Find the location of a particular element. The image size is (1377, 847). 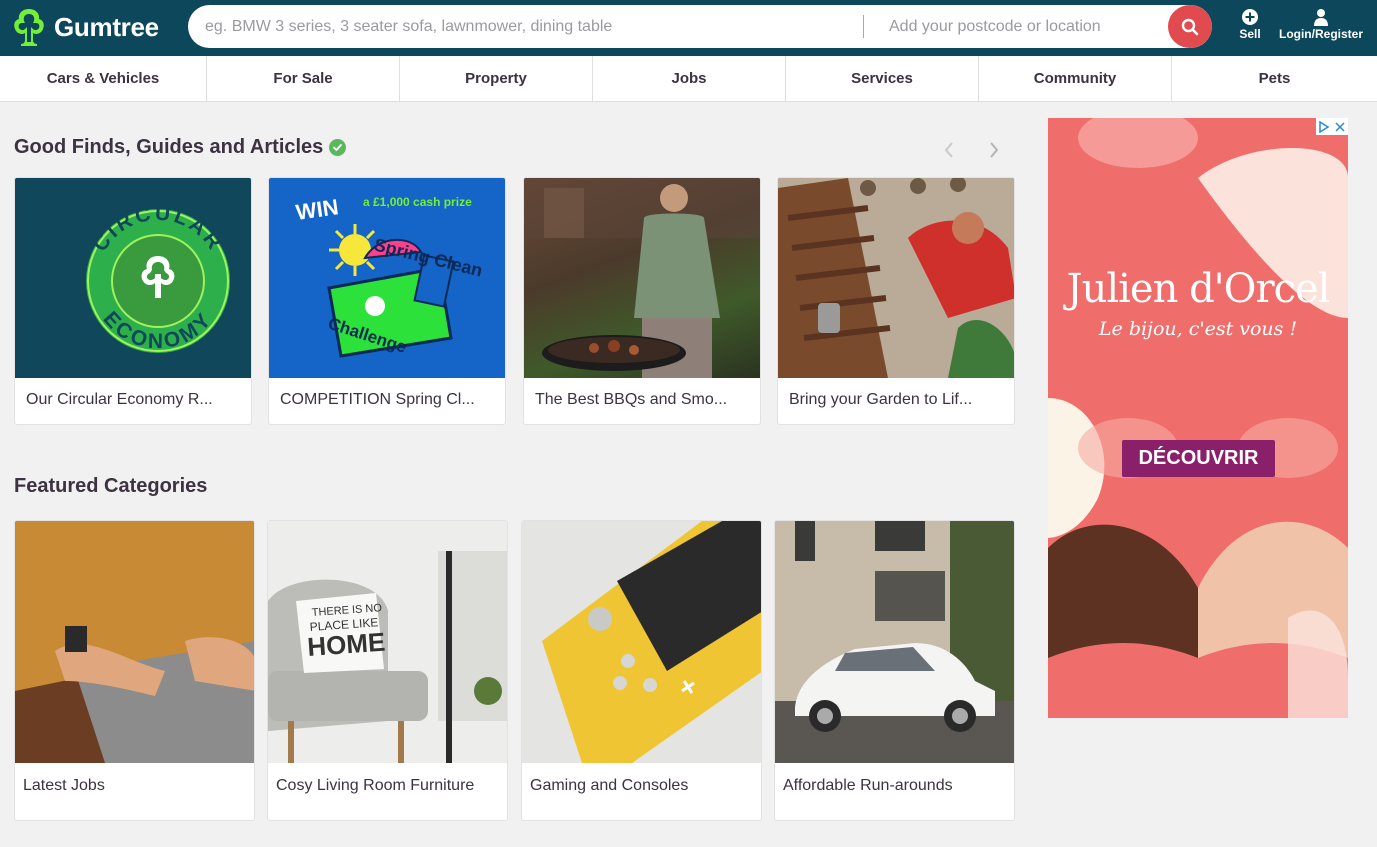

chevron-right-icon is located at coordinates (994, 150).